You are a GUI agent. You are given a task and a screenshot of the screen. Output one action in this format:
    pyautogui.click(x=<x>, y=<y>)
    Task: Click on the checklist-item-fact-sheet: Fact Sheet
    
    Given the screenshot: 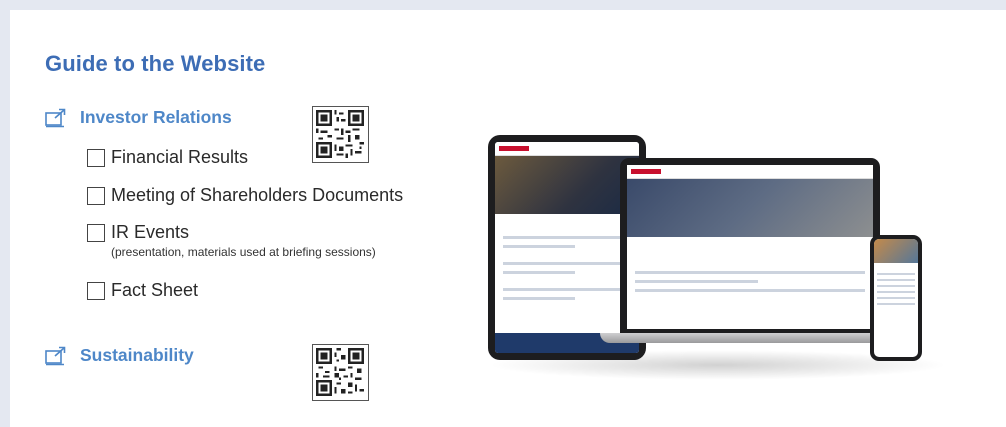 What is the action you would take?
    pyautogui.click(x=142, y=290)
    